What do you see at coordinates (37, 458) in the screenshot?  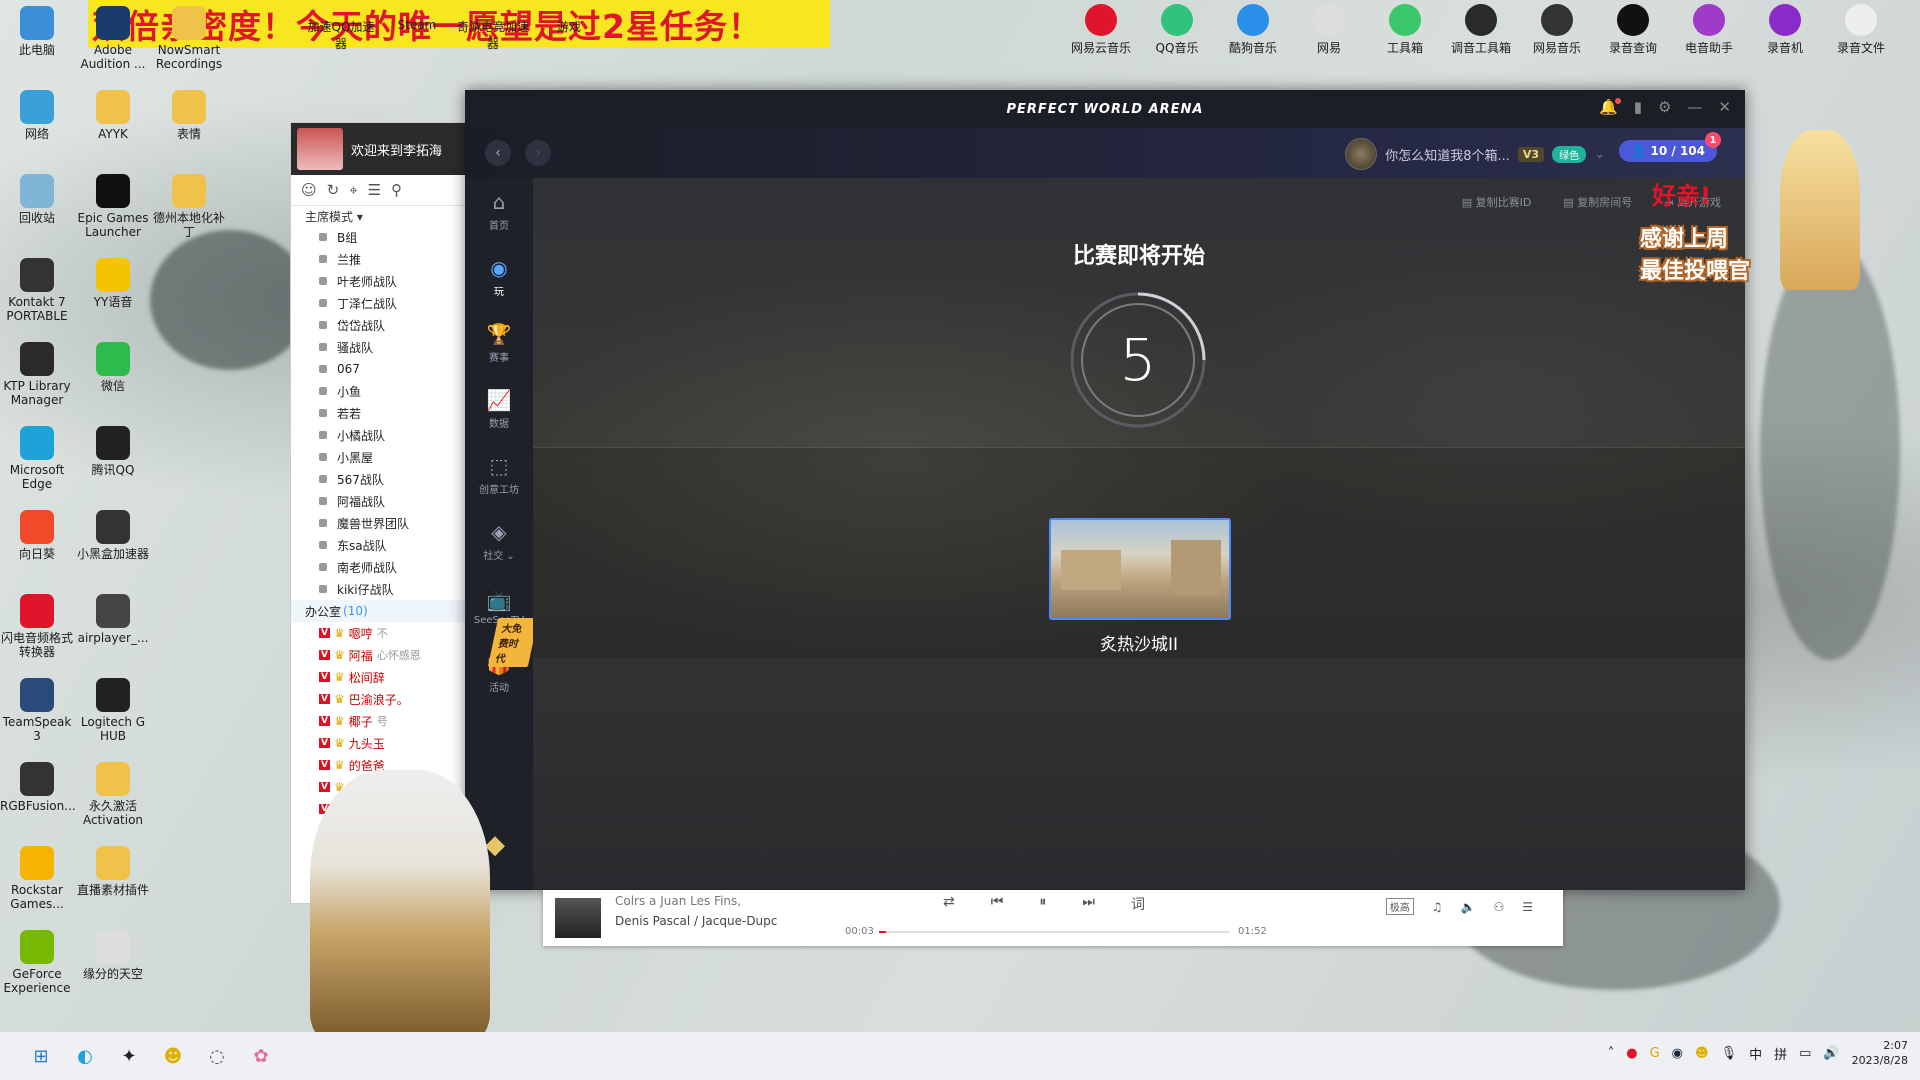 I see `desktop-icon: Microsoft Edge` at bounding box center [37, 458].